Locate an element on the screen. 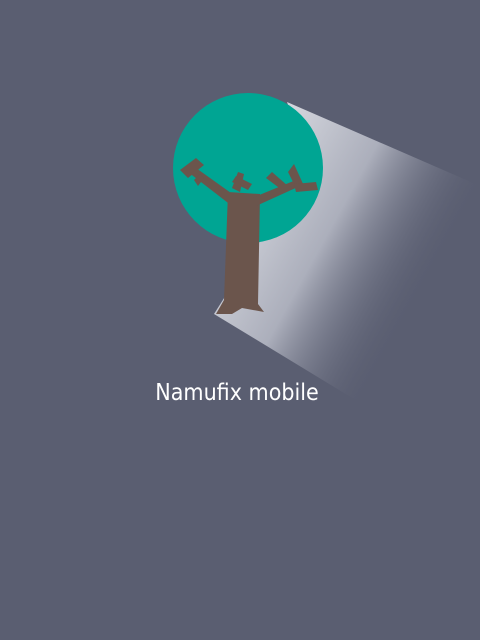  app-title: Namufix mobile is located at coordinates (237, 393).